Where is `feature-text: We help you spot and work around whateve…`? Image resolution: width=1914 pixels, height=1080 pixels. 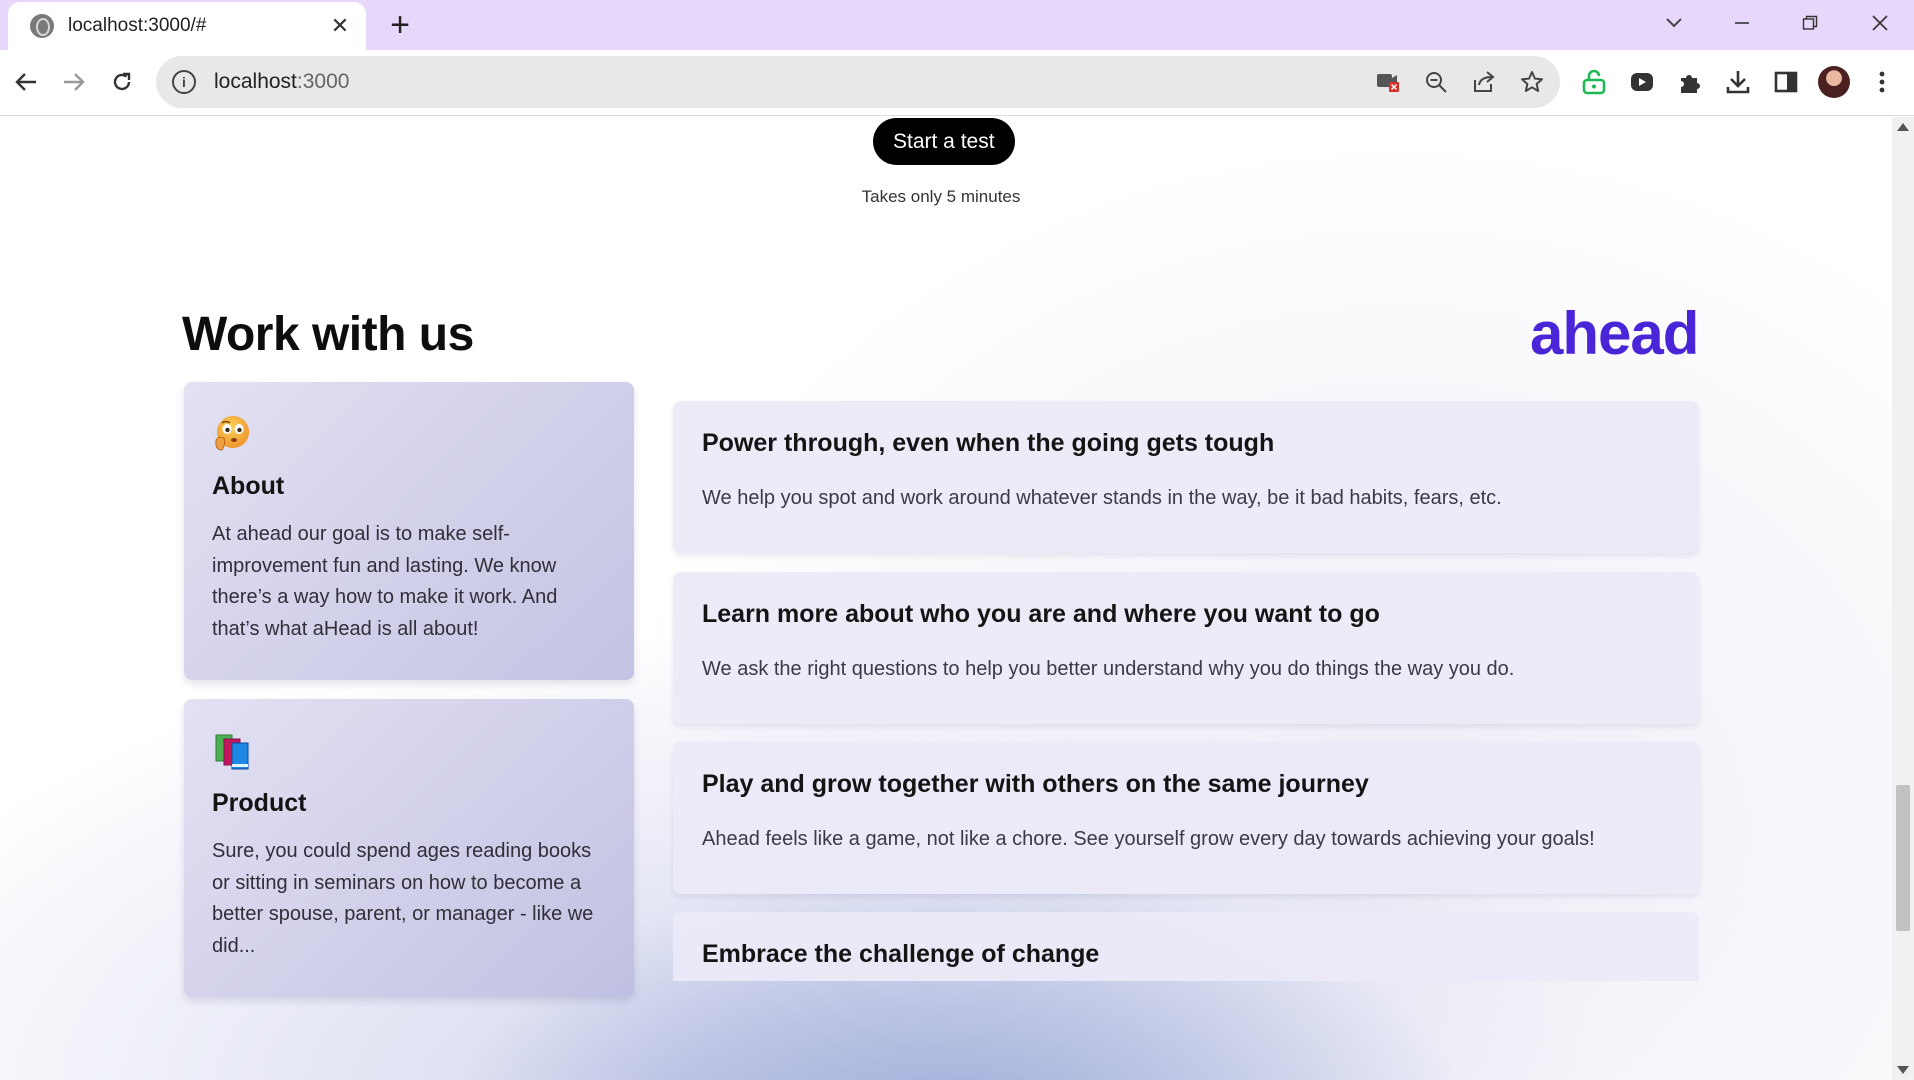 feature-text: We help you spot and work around whateve… is located at coordinates (1102, 498).